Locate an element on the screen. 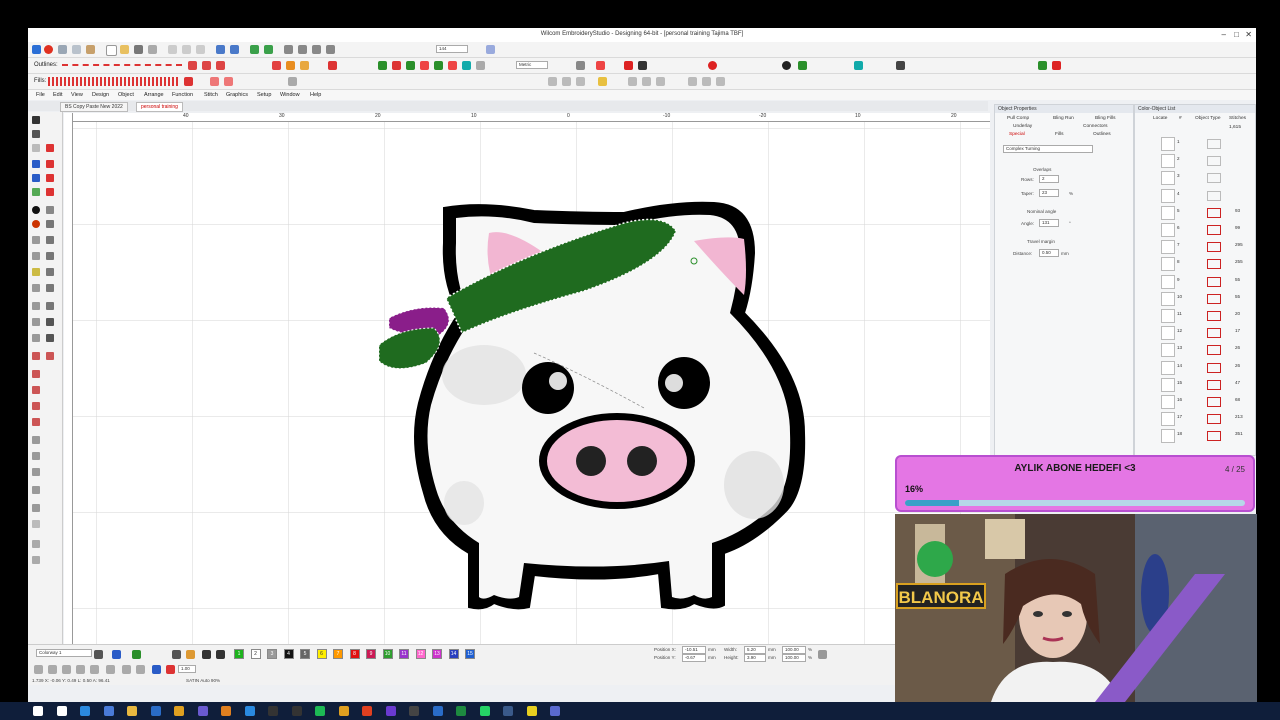 Image resolution: width=1280 pixels, height=720 pixels. text-icon is located at coordinates (36, 164).